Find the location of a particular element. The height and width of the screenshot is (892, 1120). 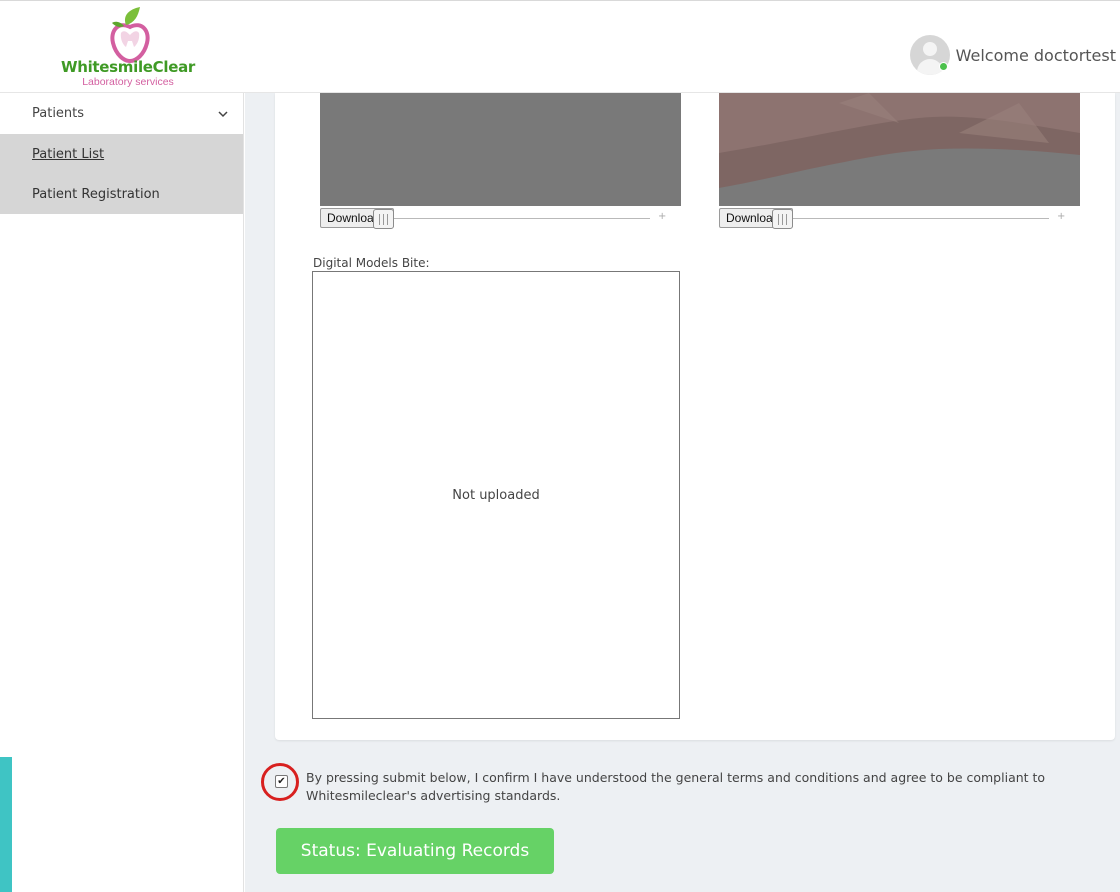

logo-subtitle: Laboratory services is located at coordinates (128, 82).